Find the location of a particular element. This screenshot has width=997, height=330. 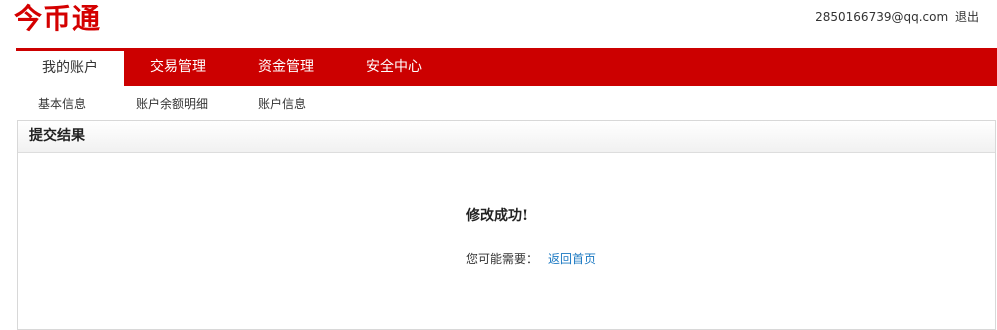

success-message: 修改成功! is located at coordinates (497, 216).